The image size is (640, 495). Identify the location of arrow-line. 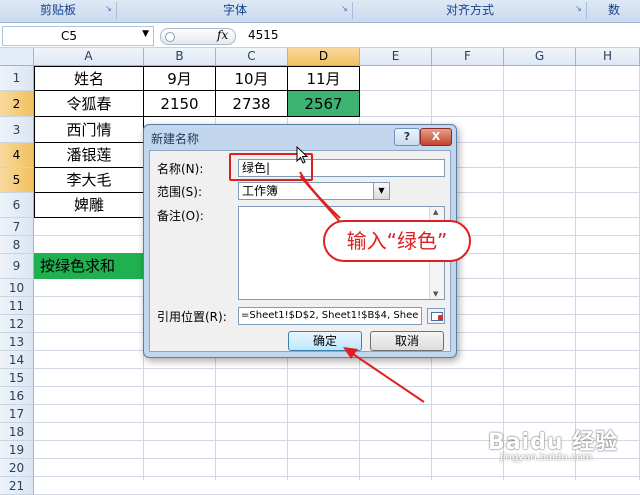
(387, 377).